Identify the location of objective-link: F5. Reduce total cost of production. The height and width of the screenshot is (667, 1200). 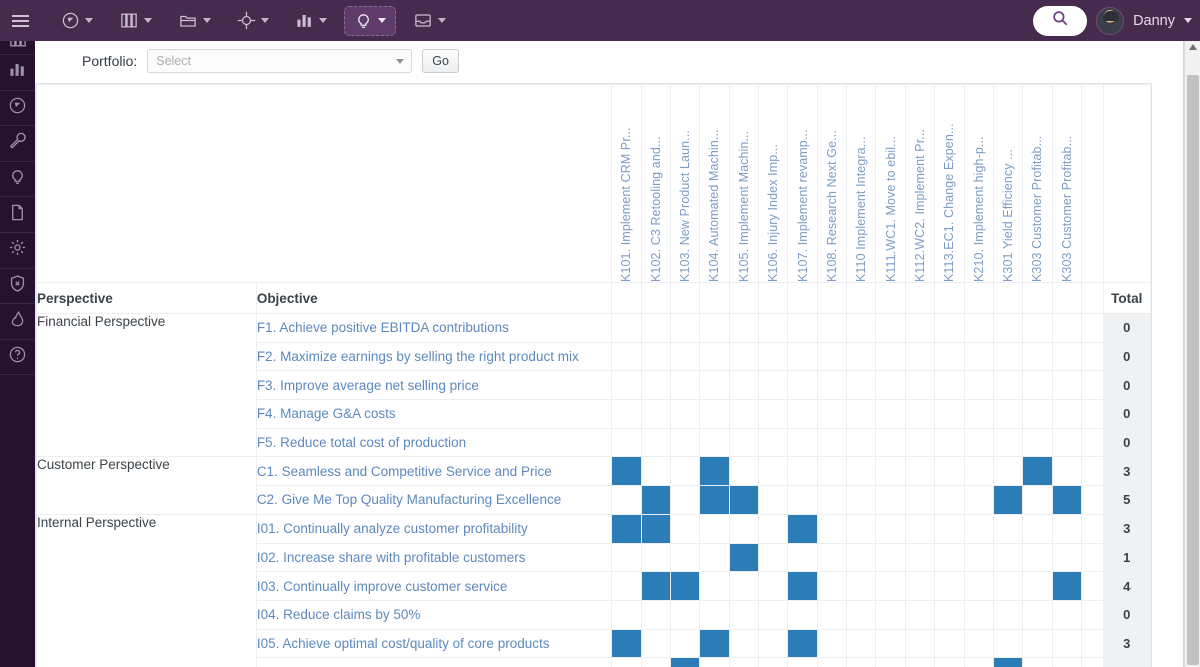
(434, 442).